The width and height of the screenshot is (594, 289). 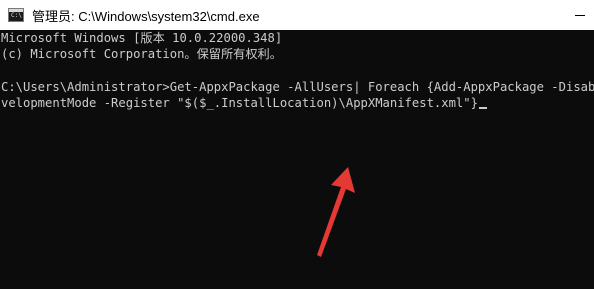 What do you see at coordinates (297, 15) in the screenshot?
I see `title-bar: C:\ 管理员: C:\Windows\system32\cmd.exe` at bounding box center [297, 15].